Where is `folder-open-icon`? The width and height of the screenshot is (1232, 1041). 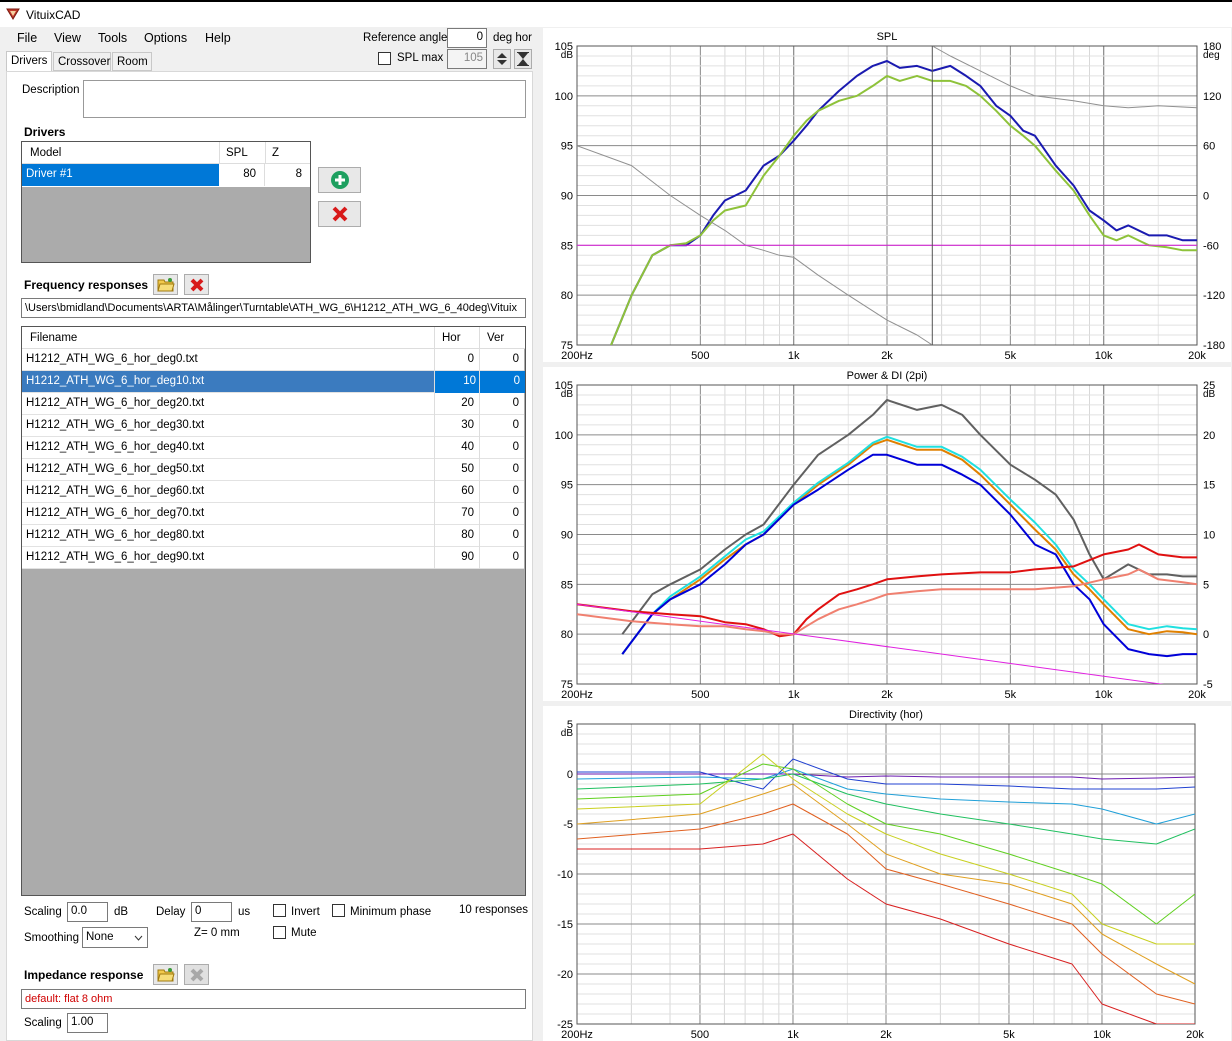 folder-open-icon is located at coordinates (165, 975).